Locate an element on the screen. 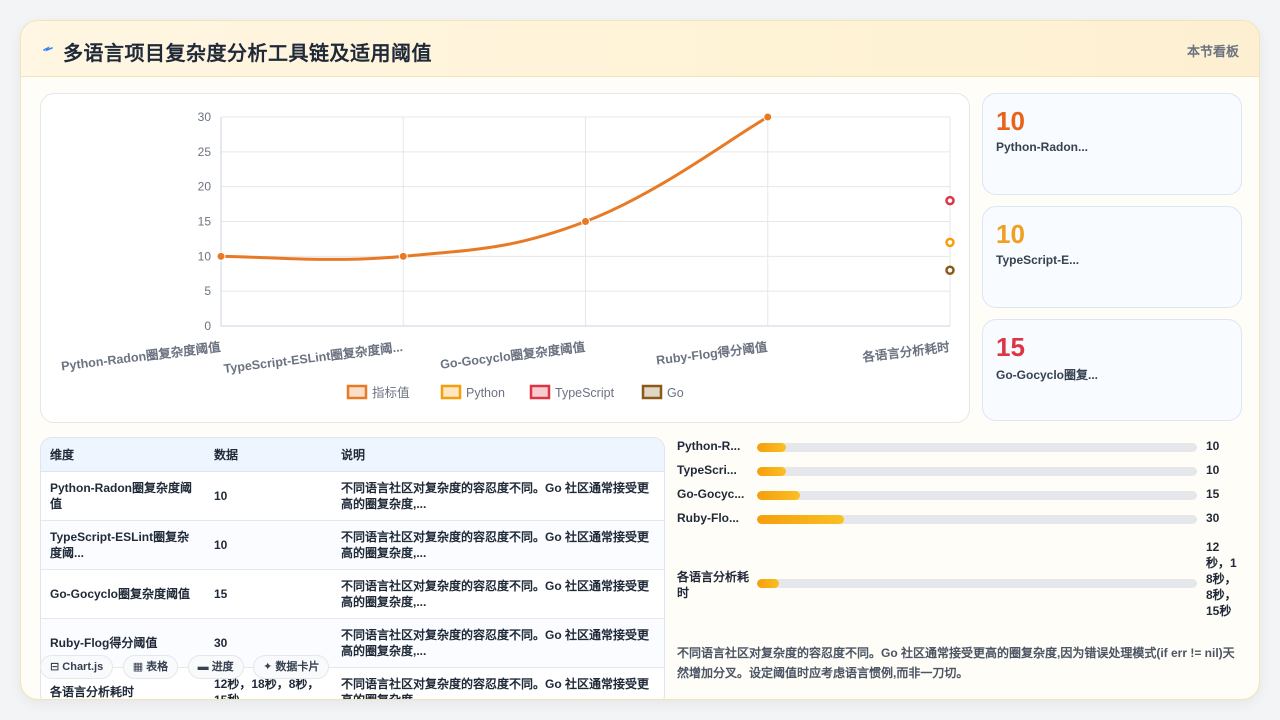  tab-label: 进度 is located at coordinates (222, 667).